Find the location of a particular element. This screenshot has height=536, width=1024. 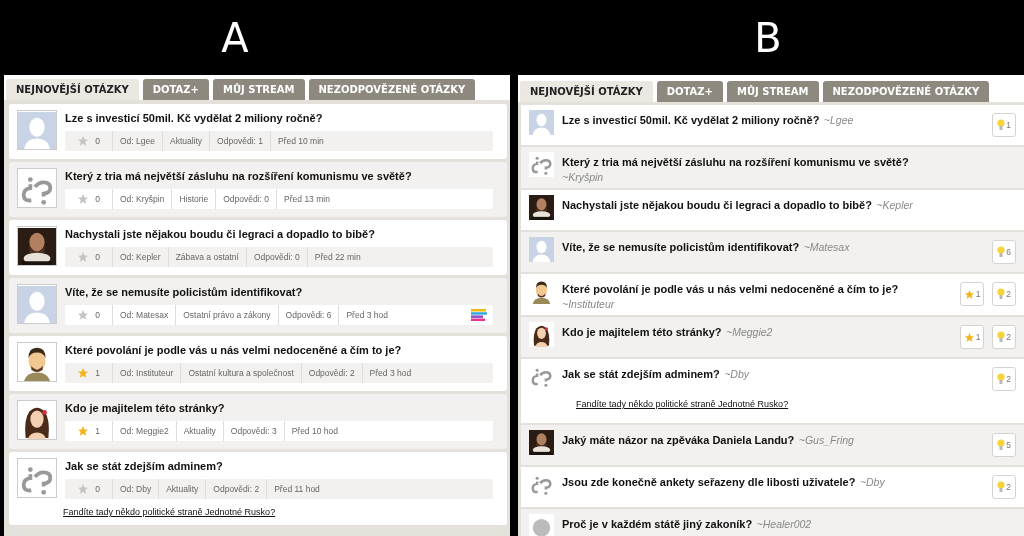

answers-count: Odpovědi: 1 is located at coordinates (239, 141).